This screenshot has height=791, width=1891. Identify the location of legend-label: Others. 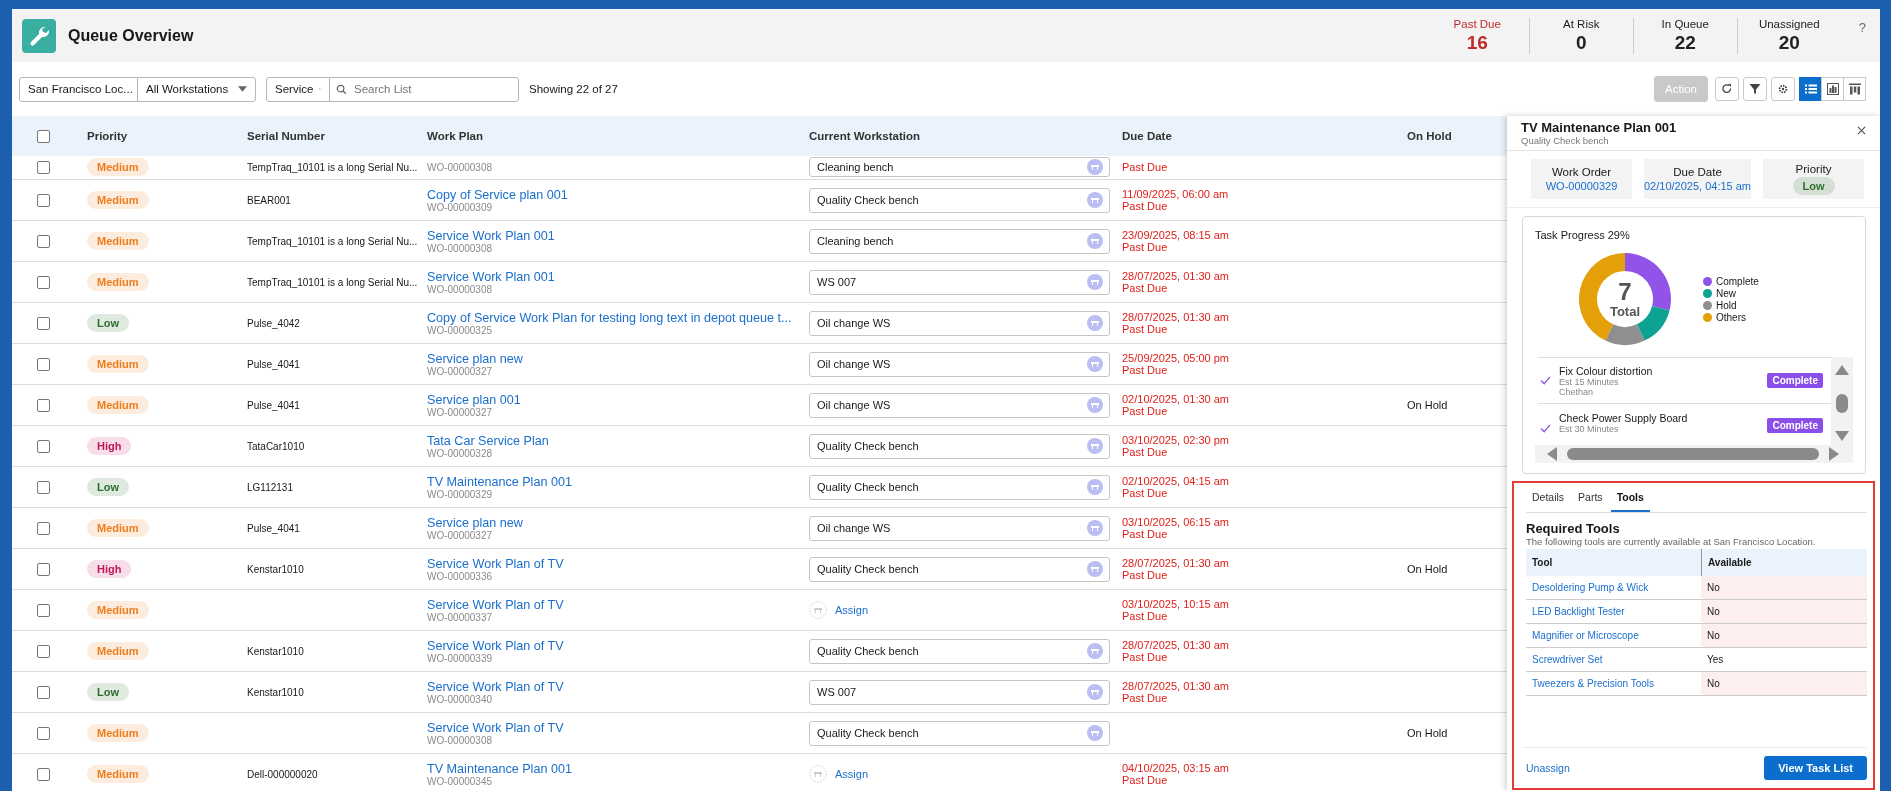
(1731, 317).